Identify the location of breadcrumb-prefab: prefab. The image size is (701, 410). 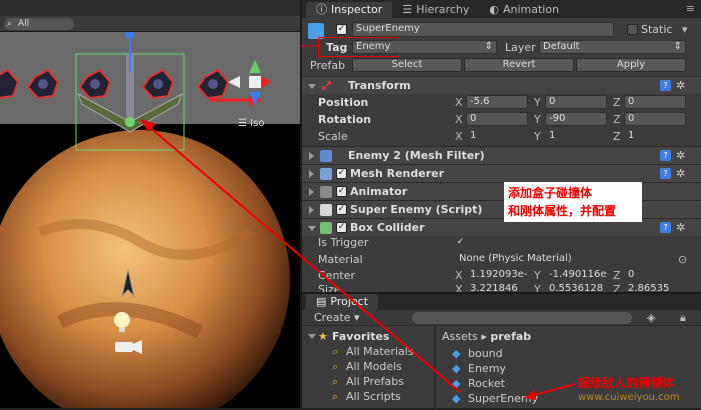
(510, 336).